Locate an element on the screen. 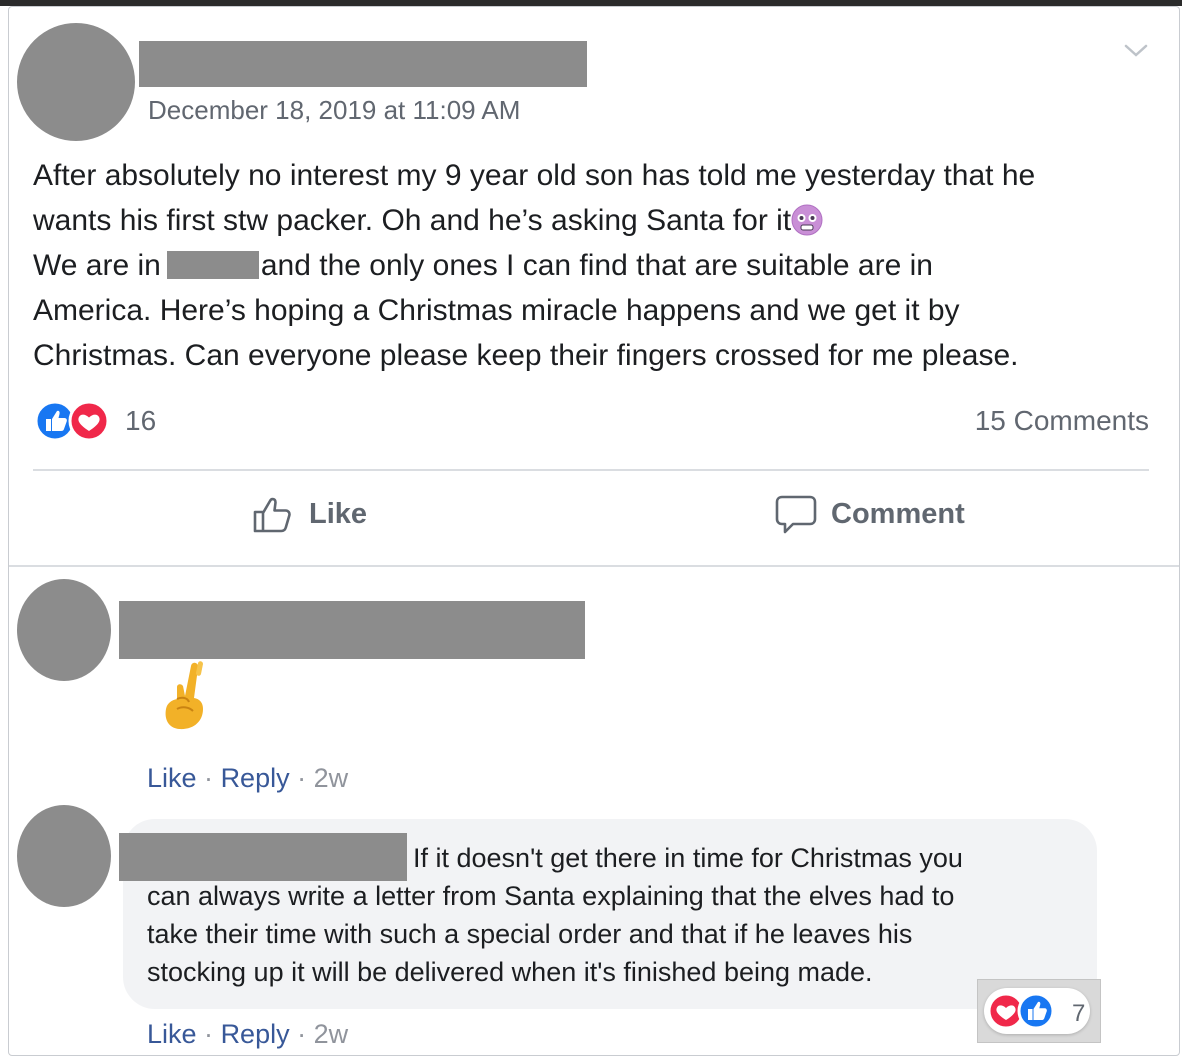  comment-reactions-pill: 7 is located at coordinates (1037, 1011).